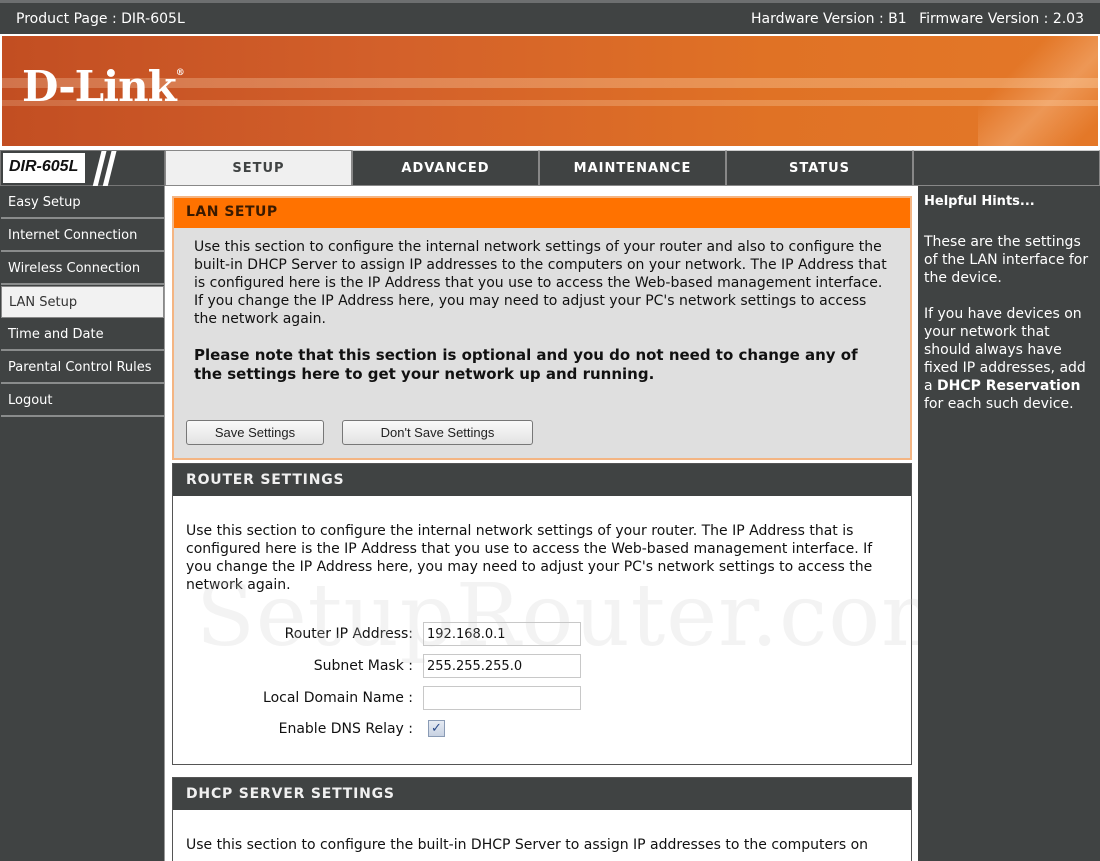  I want to click on dlink-logo: D-Link®, so click(103, 86).